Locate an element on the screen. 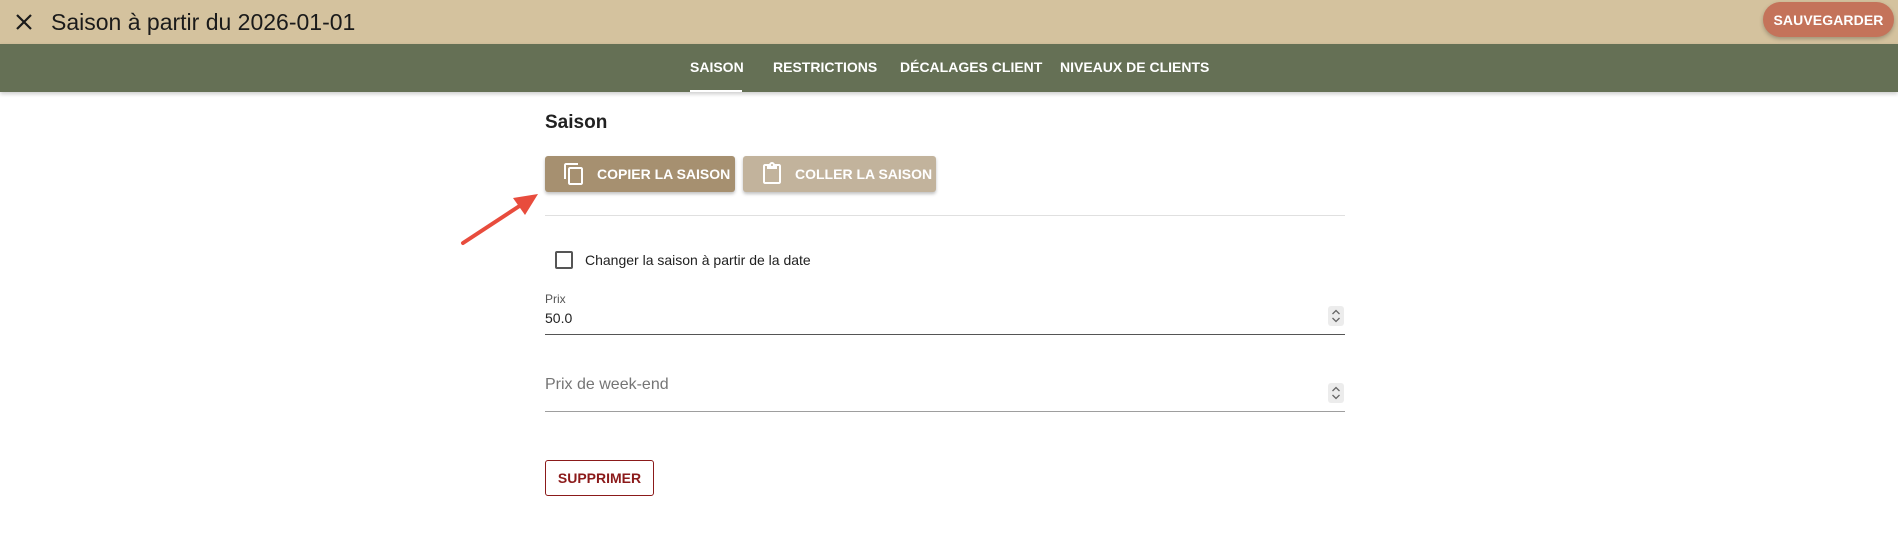  copy-season-label: COPIER LA SAISON is located at coordinates (664, 174).